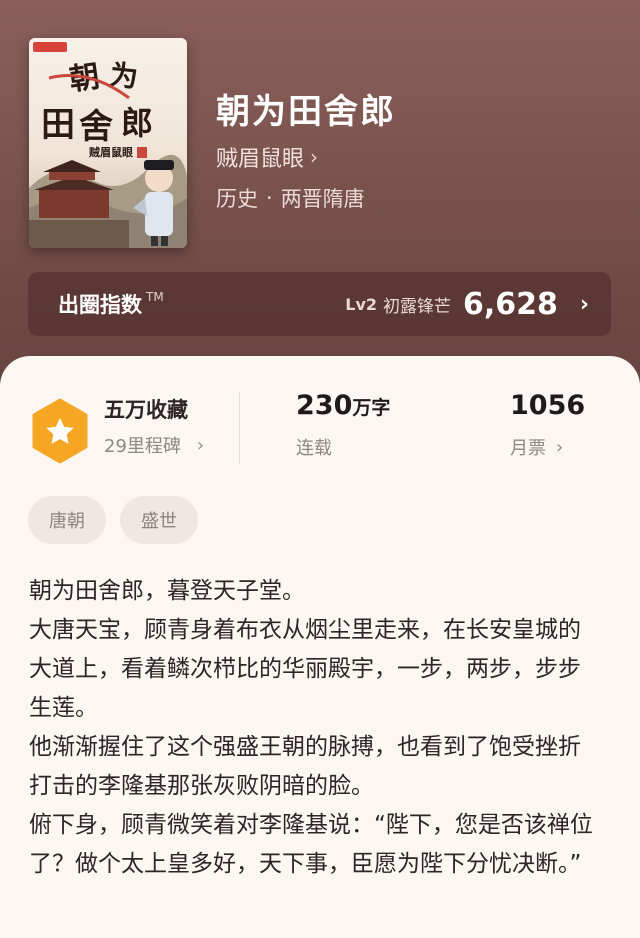 The height and width of the screenshot is (938, 640). I want to click on collection-milestone-title: 五万收藏, so click(146, 409).